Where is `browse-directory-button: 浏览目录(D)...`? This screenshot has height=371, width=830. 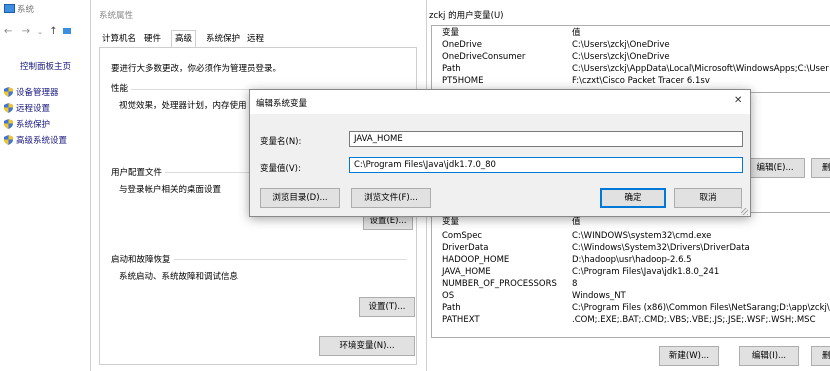 browse-directory-button: 浏览目录(D)... is located at coordinates (300, 198).